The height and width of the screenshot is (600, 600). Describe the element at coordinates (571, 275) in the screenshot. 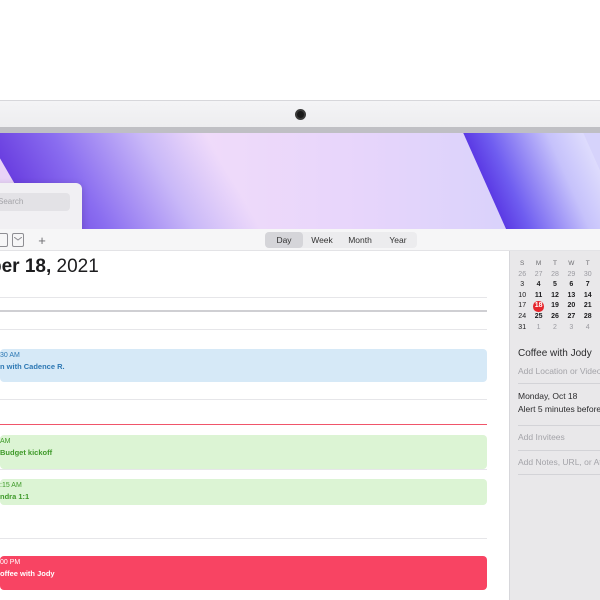

I see `day-cell: 29` at that location.